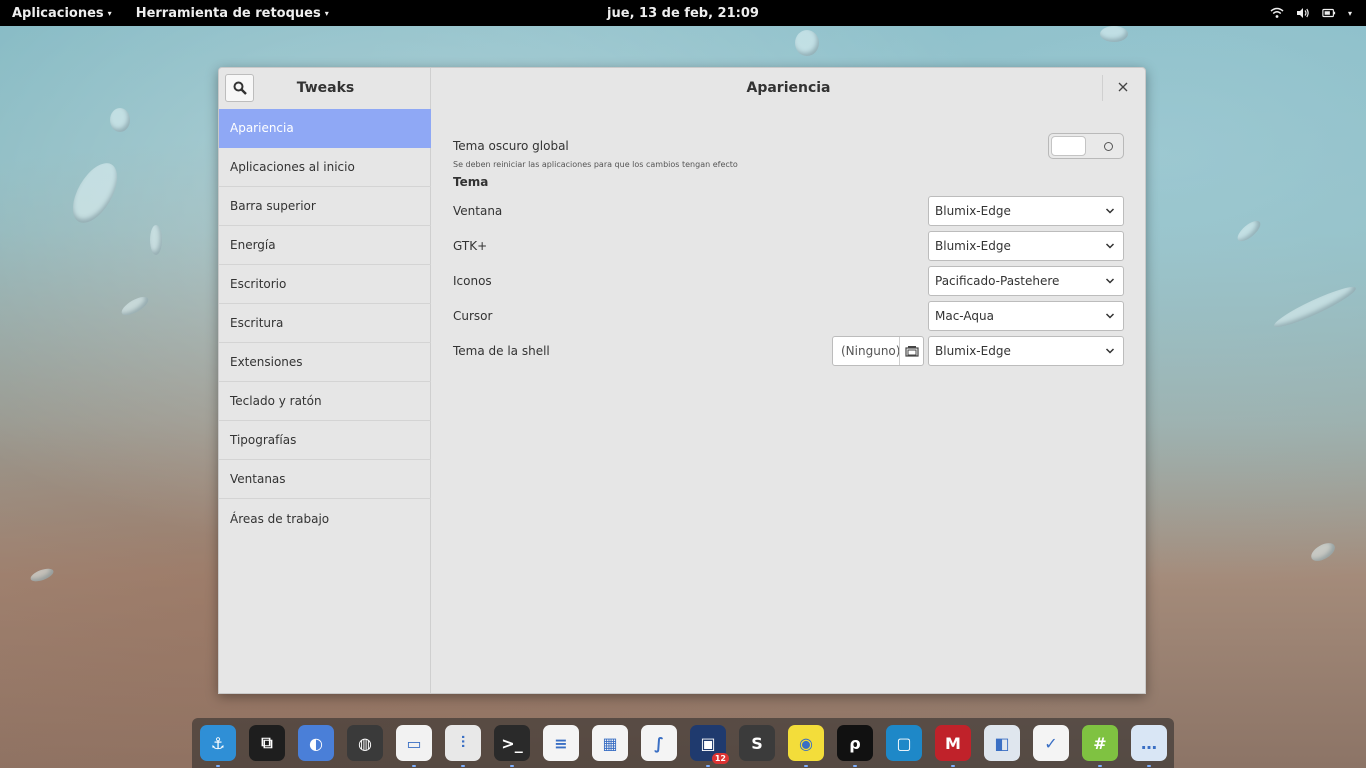  Describe the element at coordinates (325, 206) in the screenshot. I see `sidebar-item-barra-superior: Barra superior` at that location.